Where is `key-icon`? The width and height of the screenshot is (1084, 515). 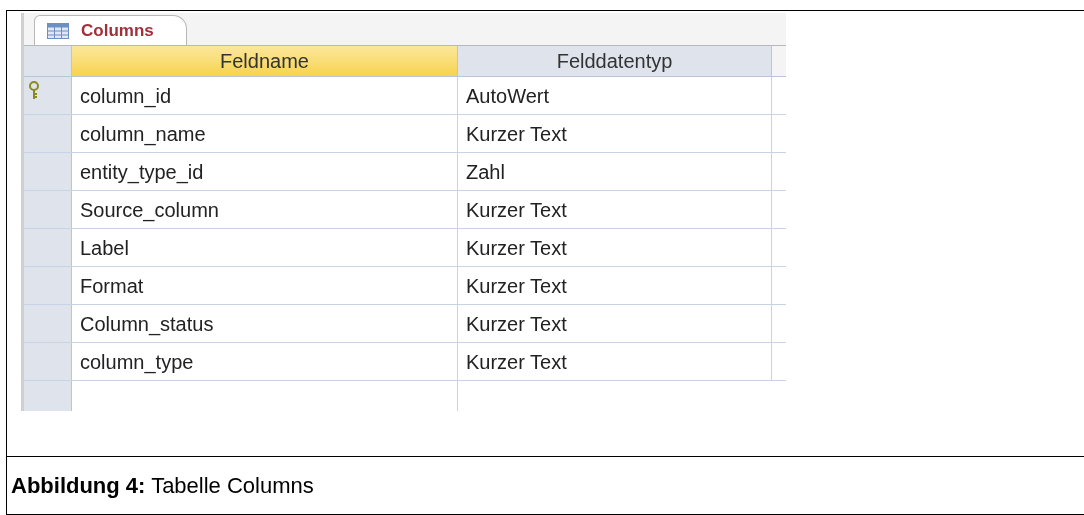
key-icon is located at coordinates (34, 91).